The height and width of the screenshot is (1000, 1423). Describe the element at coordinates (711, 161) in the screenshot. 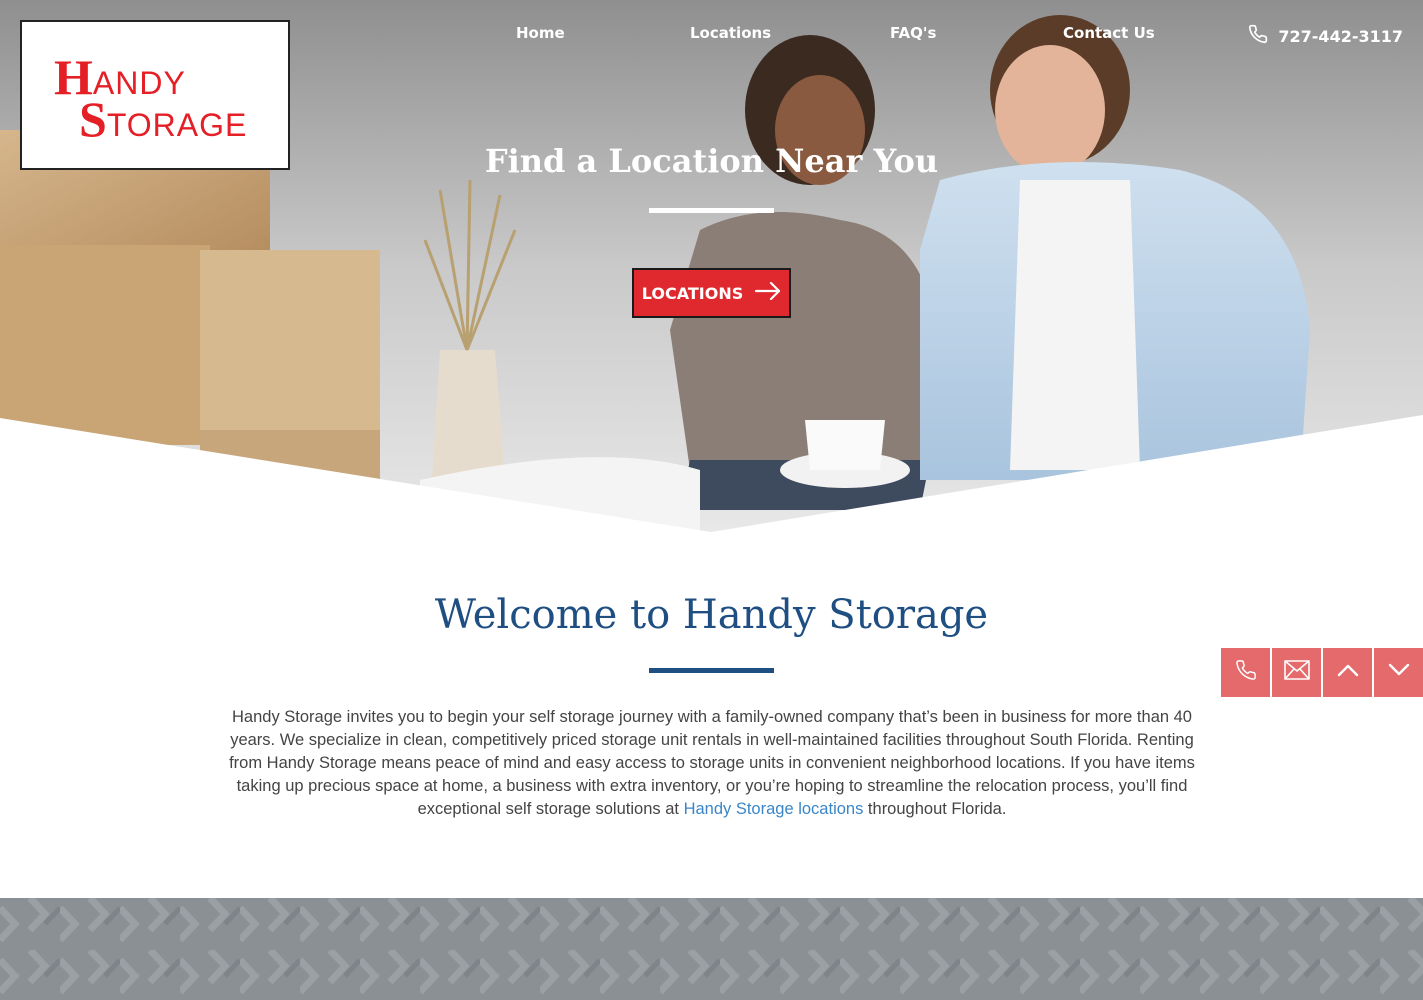

I see `hero-title: Find a Location Near You` at that location.